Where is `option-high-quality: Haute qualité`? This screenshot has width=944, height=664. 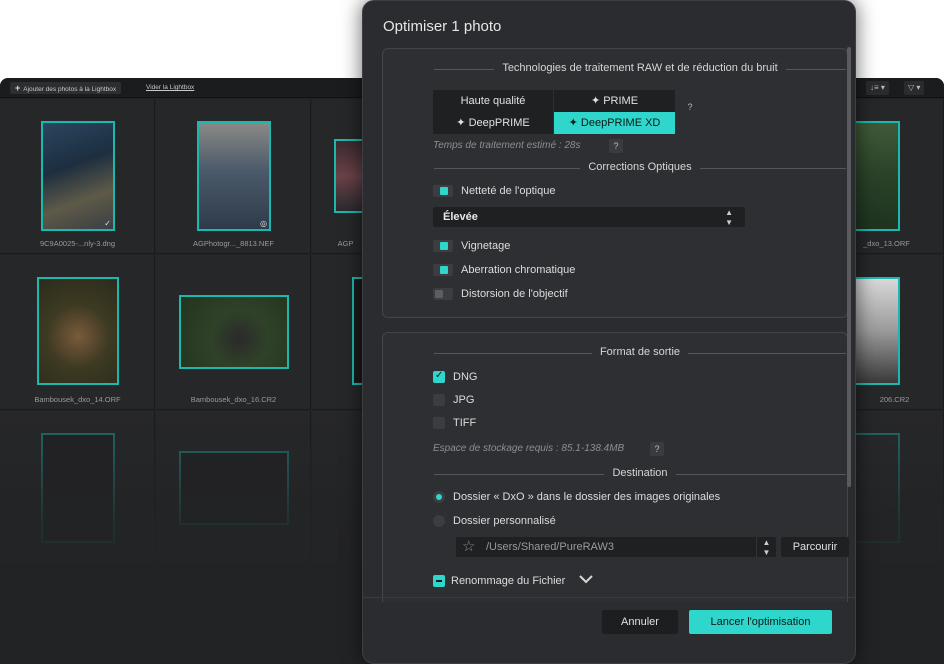
option-high-quality: Haute qualité is located at coordinates (493, 101).